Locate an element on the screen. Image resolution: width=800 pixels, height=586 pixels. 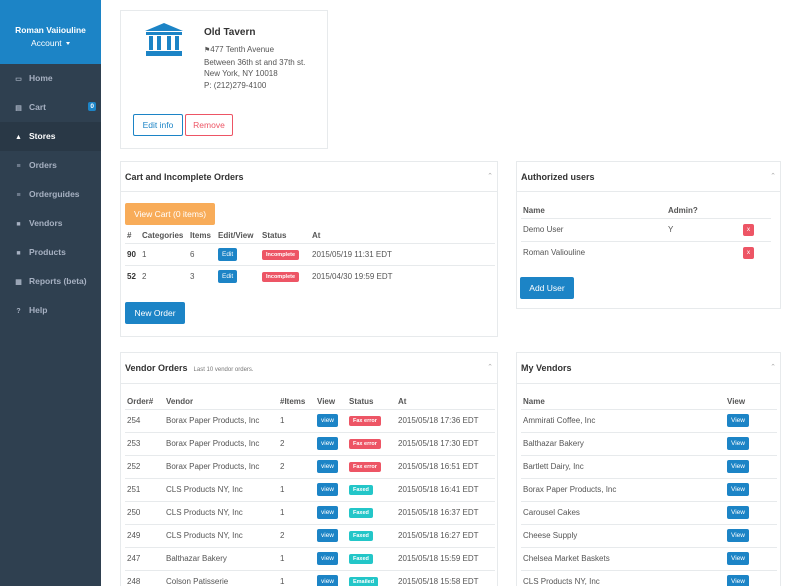
timestamp: 2015/05/18 15:58 EDT is located at coordinates (445, 577).